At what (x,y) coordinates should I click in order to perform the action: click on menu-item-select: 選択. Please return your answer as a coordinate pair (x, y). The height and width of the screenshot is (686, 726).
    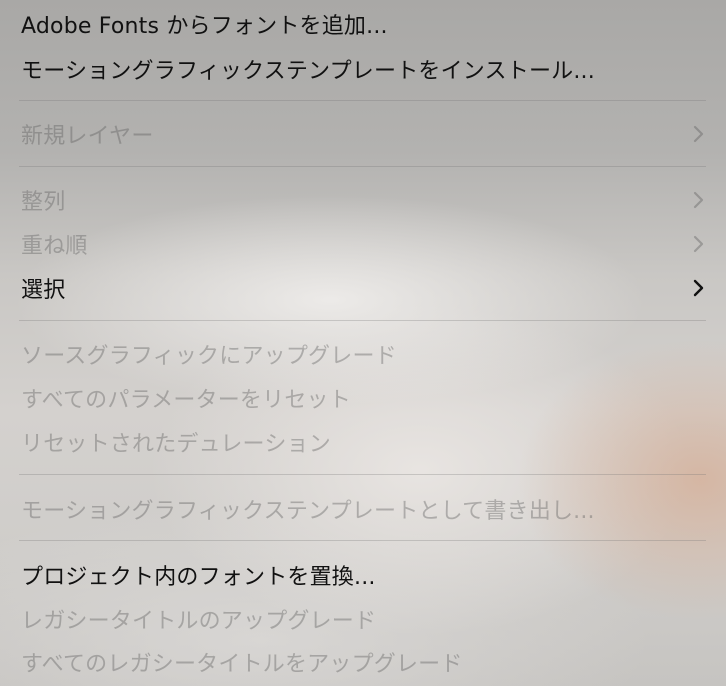
    Looking at the image, I should click on (363, 288).